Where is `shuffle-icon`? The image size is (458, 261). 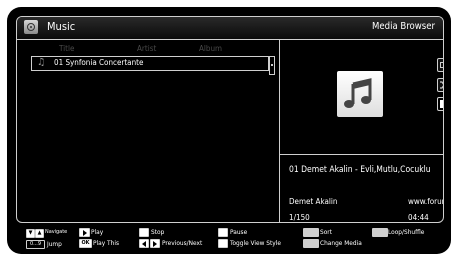
shuffle-icon is located at coordinates (440, 85).